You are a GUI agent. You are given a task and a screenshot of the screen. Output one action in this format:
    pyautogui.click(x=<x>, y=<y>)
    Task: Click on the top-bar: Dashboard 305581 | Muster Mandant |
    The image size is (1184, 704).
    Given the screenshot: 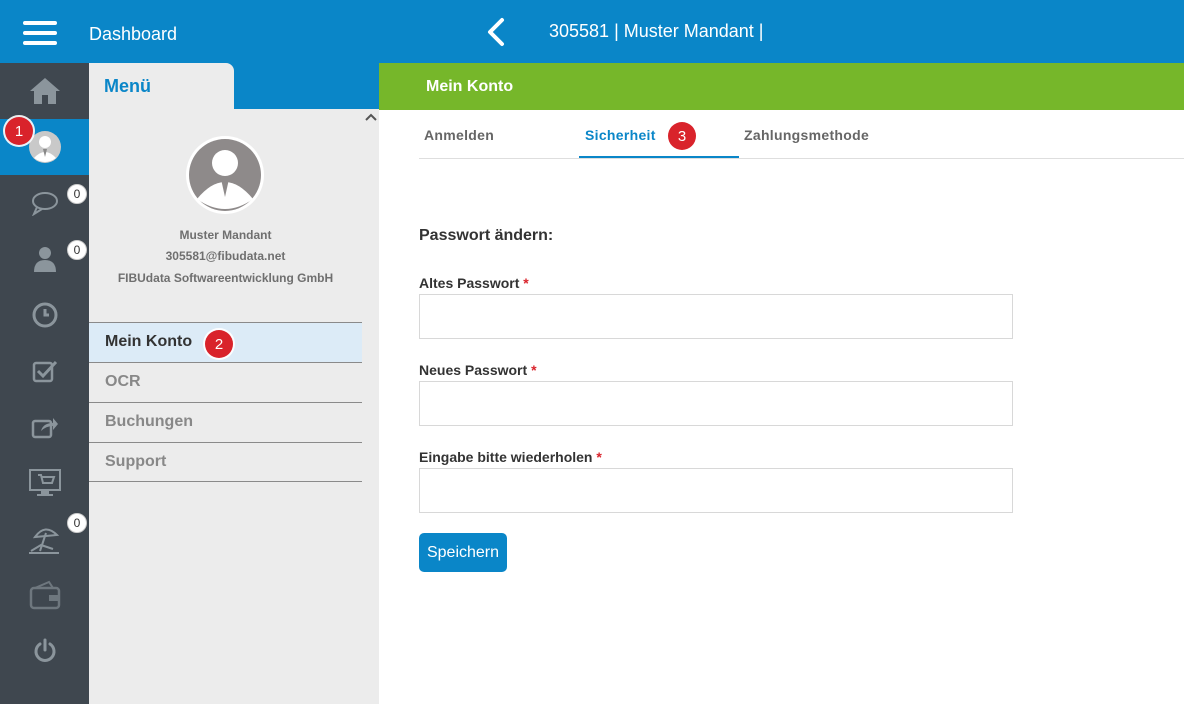 What is the action you would take?
    pyautogui.click(x=592, y=31)
    